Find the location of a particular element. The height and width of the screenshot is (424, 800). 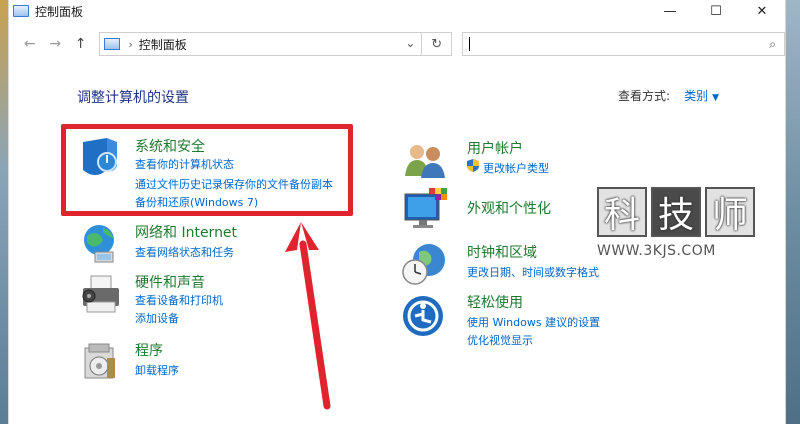

red-highlight-box is located at coordinates (207, 170).